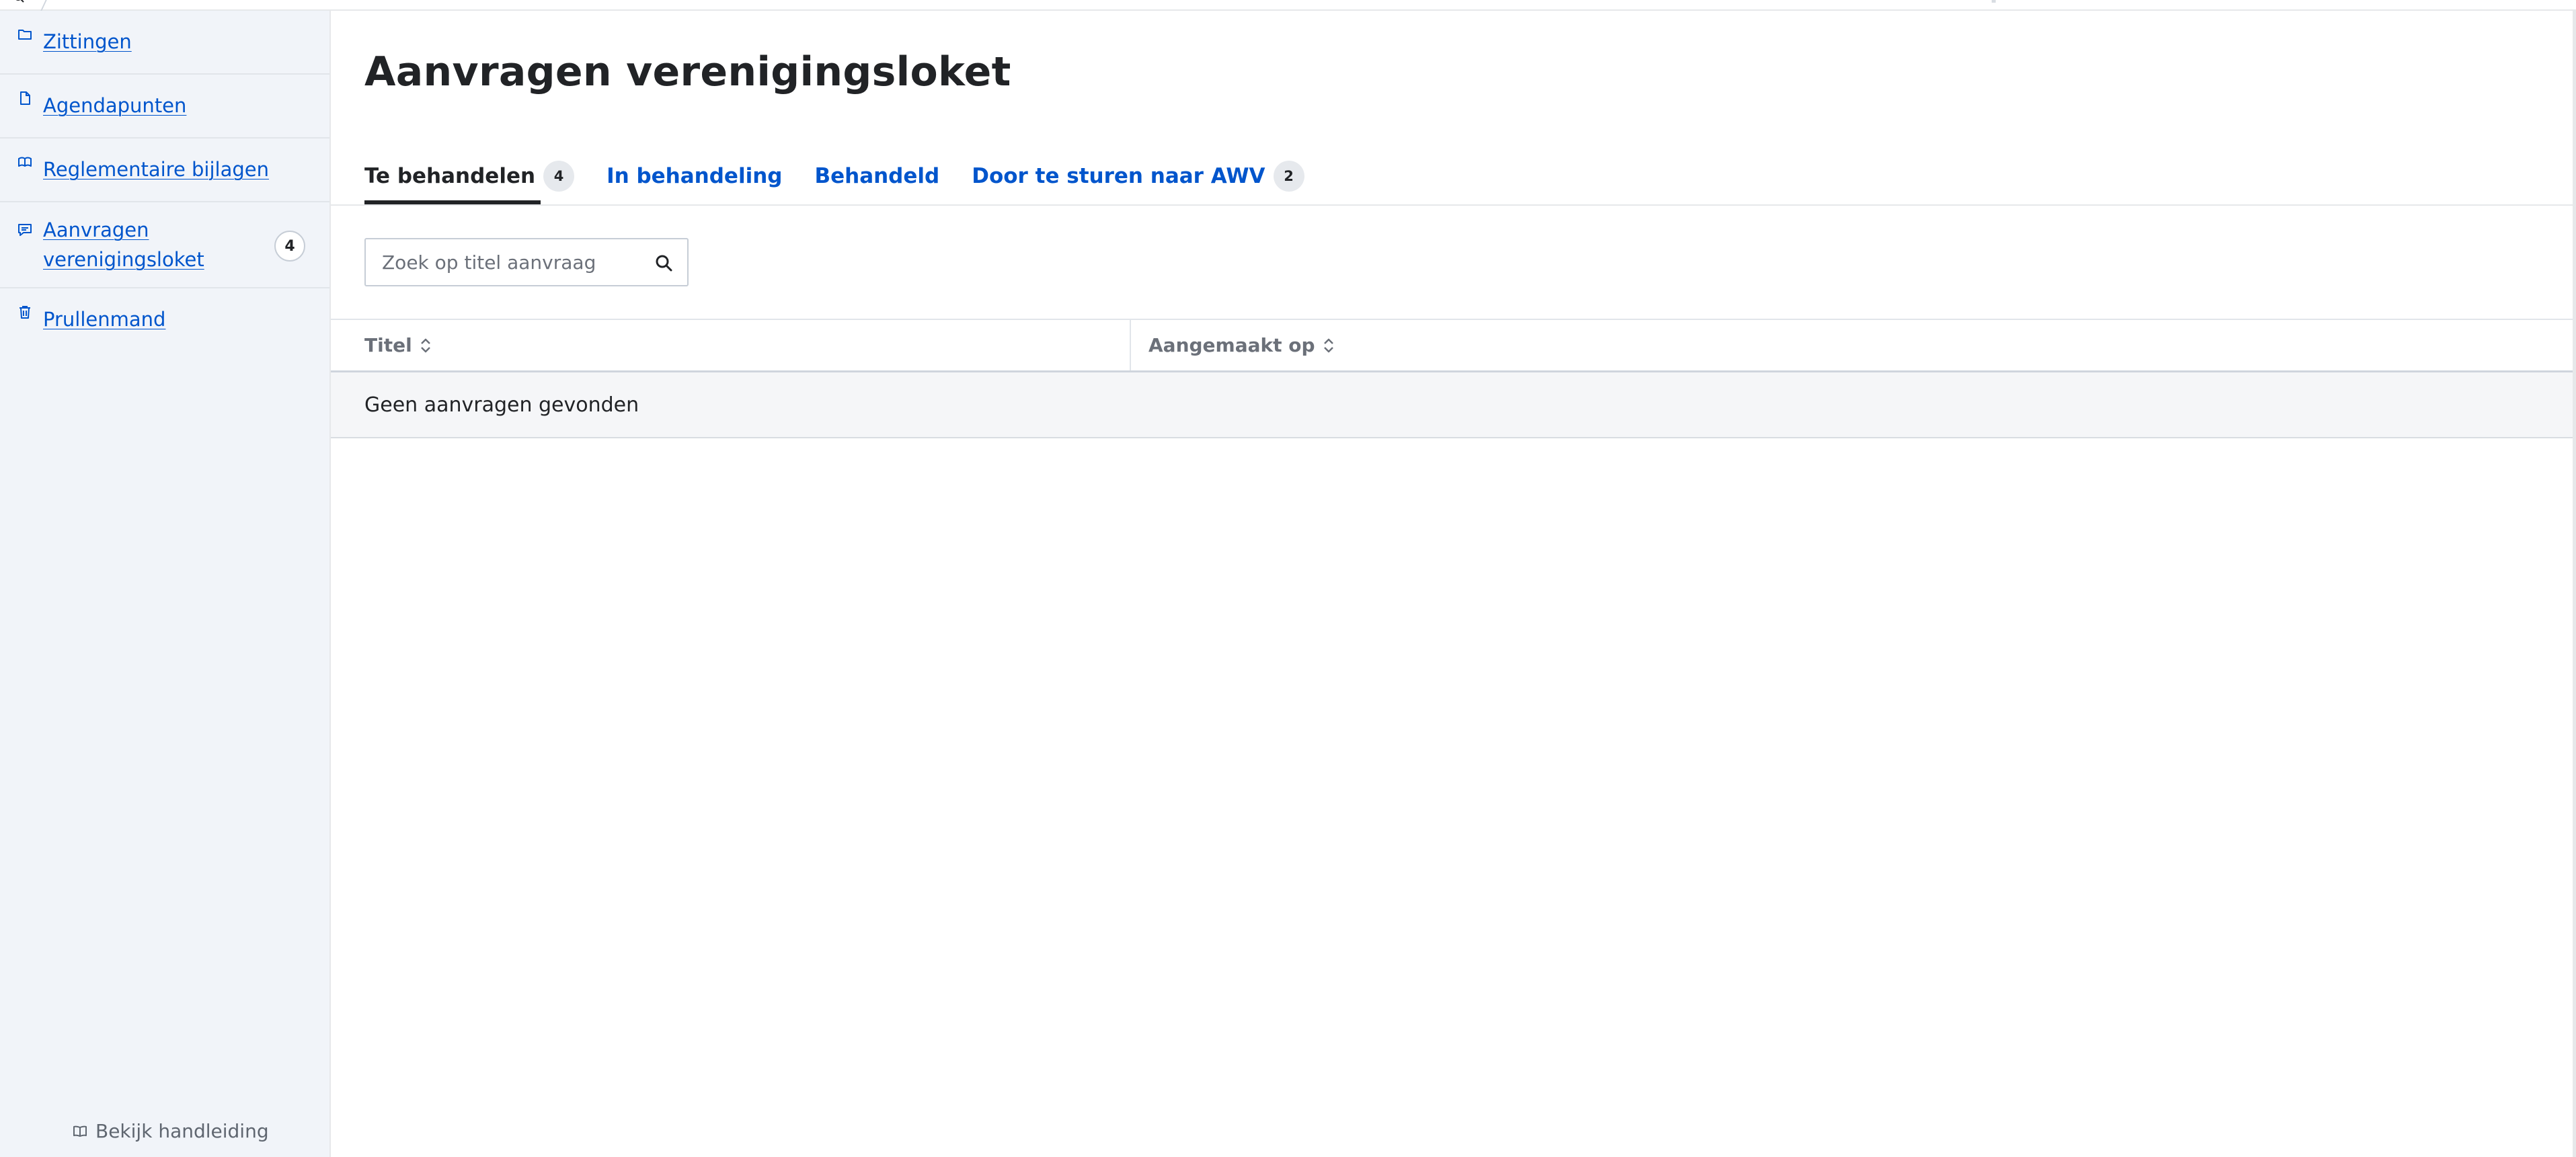 This screenshot has width=2576, height=1157. Describe the element at coordinates (505, 262) in the screenshot. I see `search-input` at that location.